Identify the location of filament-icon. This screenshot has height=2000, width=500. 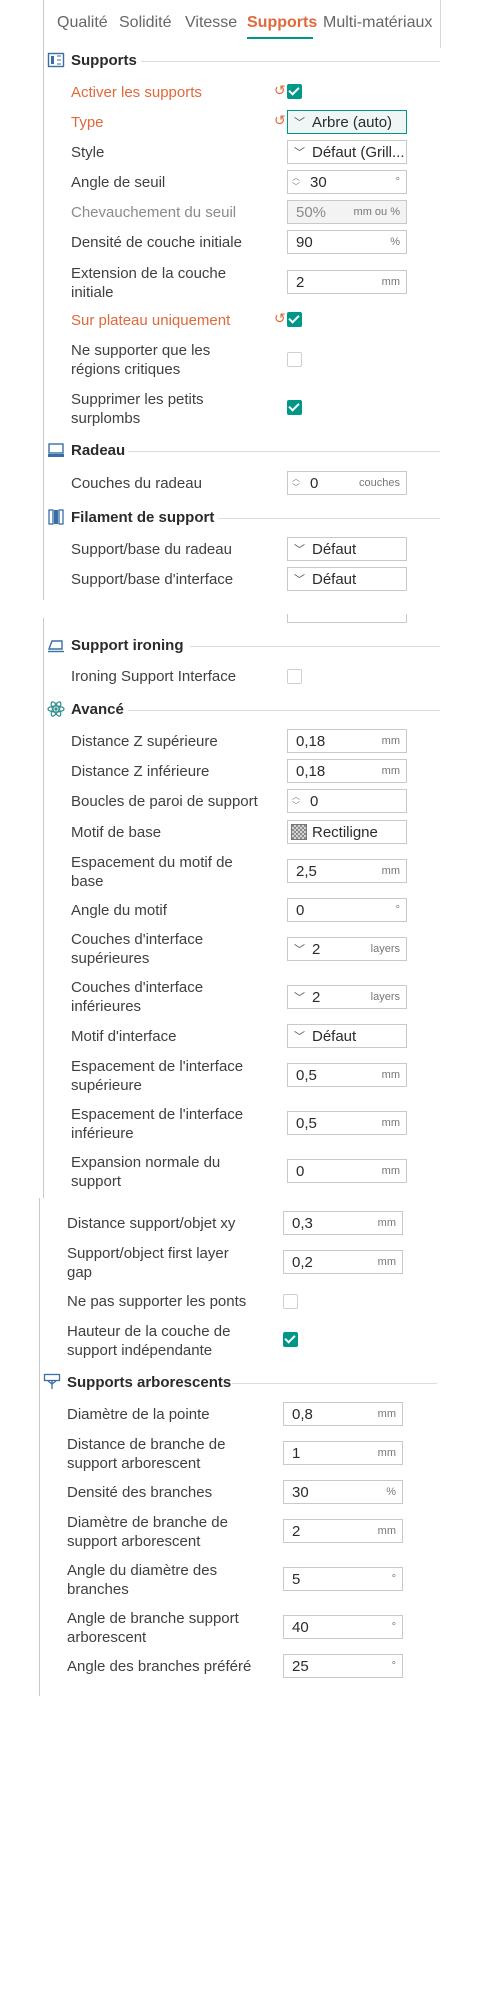
(56, 517).